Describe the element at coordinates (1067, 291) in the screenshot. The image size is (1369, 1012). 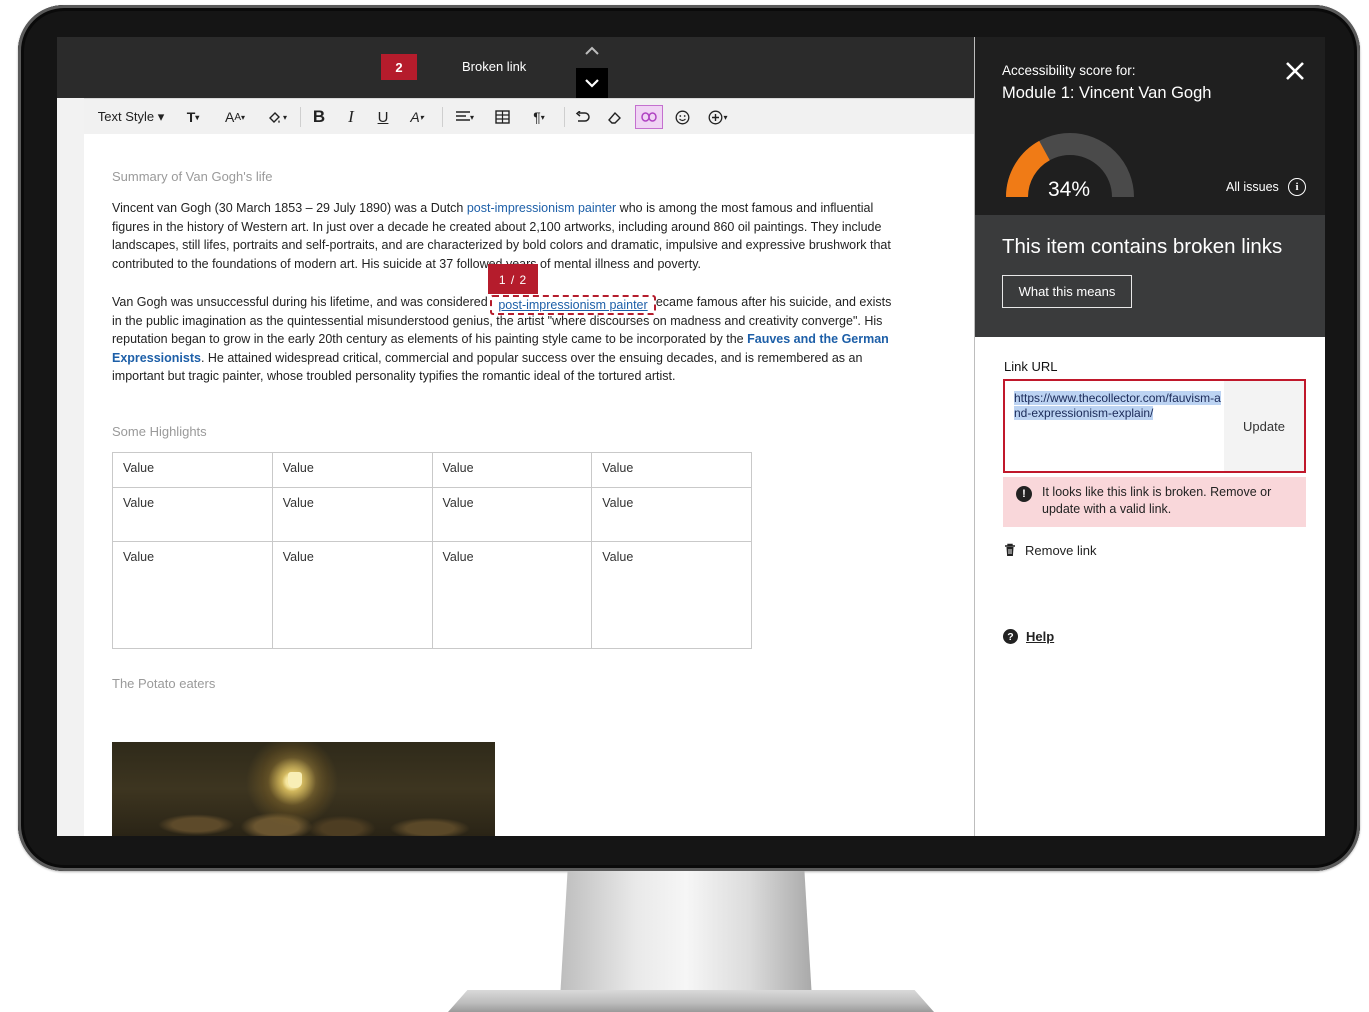
I see `what-this-means-button: What this means` at that location.